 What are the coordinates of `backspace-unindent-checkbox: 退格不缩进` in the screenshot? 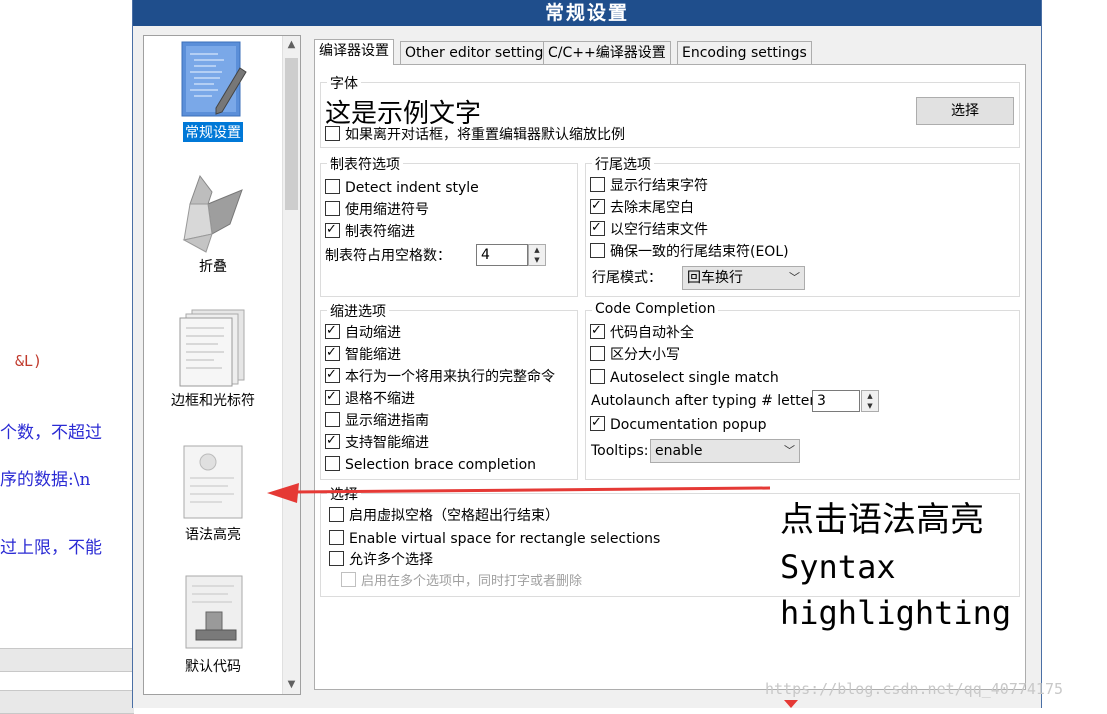 It's located at (370, 398).